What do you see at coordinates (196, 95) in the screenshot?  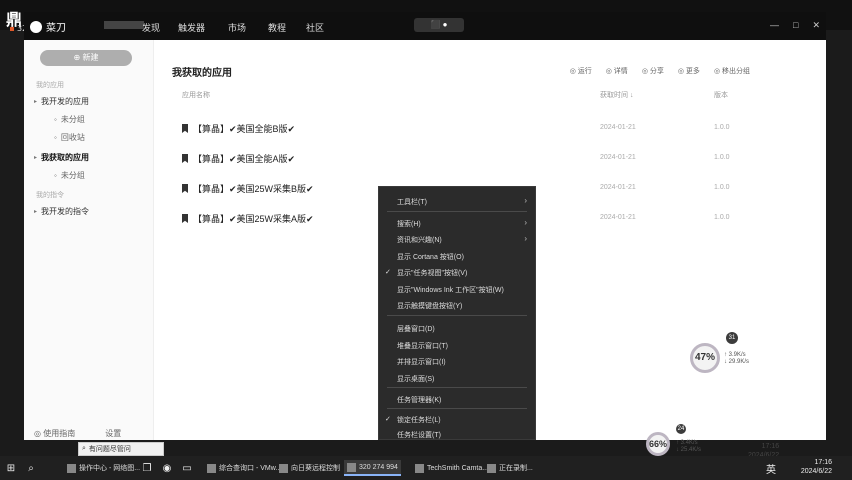 I see `column-header-name: 应用名称` at bounding box center [196, 95].